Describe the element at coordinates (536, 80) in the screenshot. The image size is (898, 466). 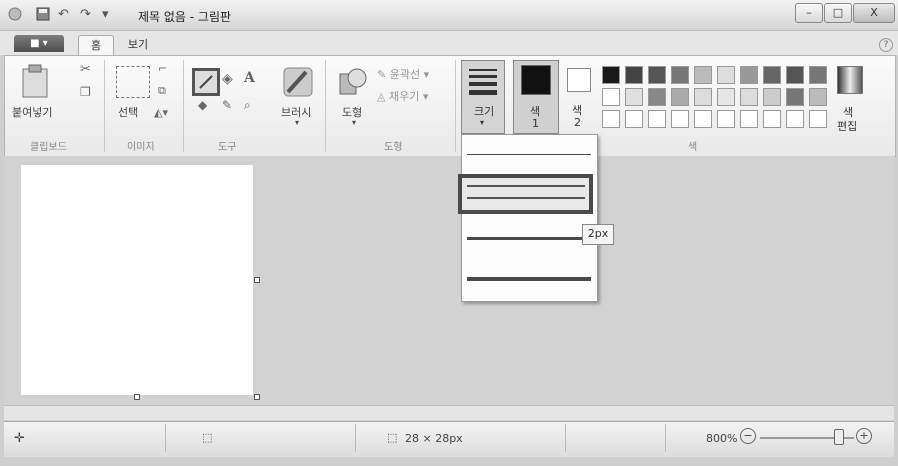
I see `color1-swatch` at that location.